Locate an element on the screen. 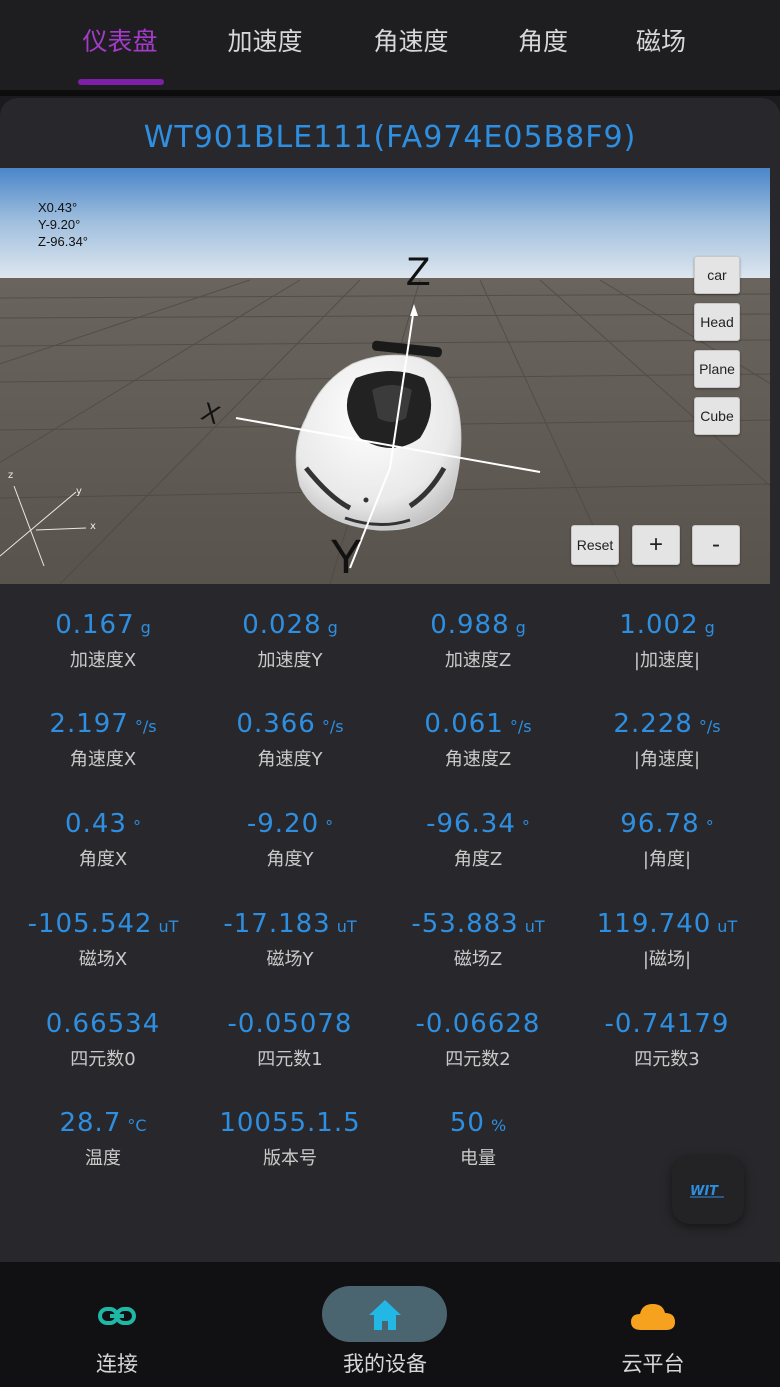 The height and width of the screenshot is (1387, 780). metric-value-line: 2.228 °/s is located at coordinates (667, 726).